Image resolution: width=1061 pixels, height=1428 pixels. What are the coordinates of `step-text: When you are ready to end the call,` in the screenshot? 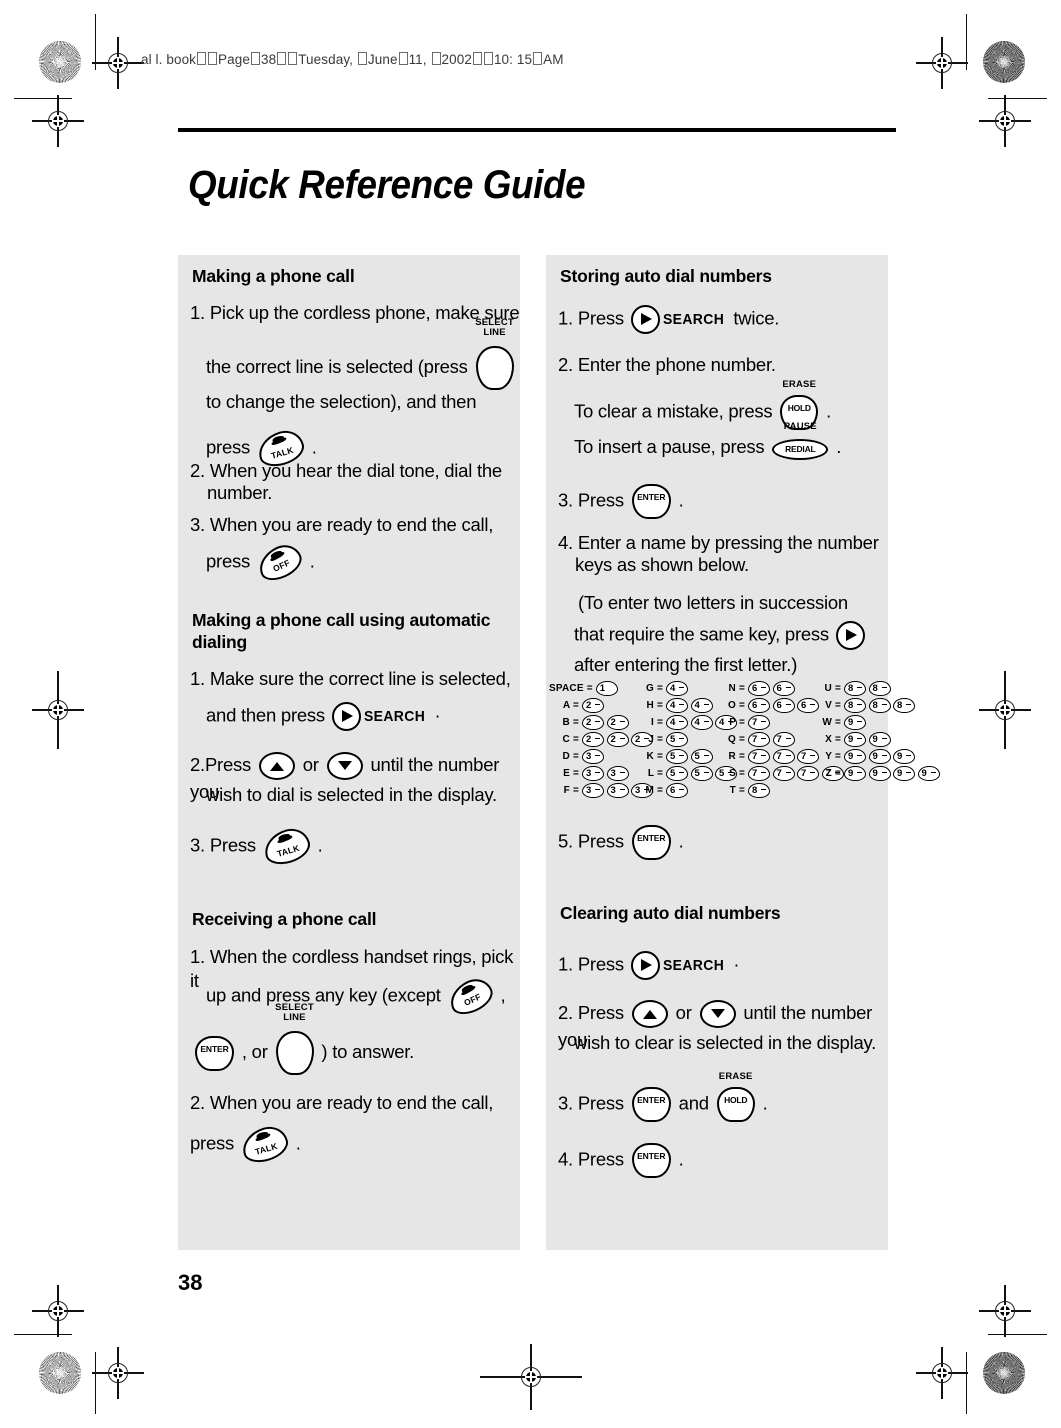 It's located at (351, 1102).